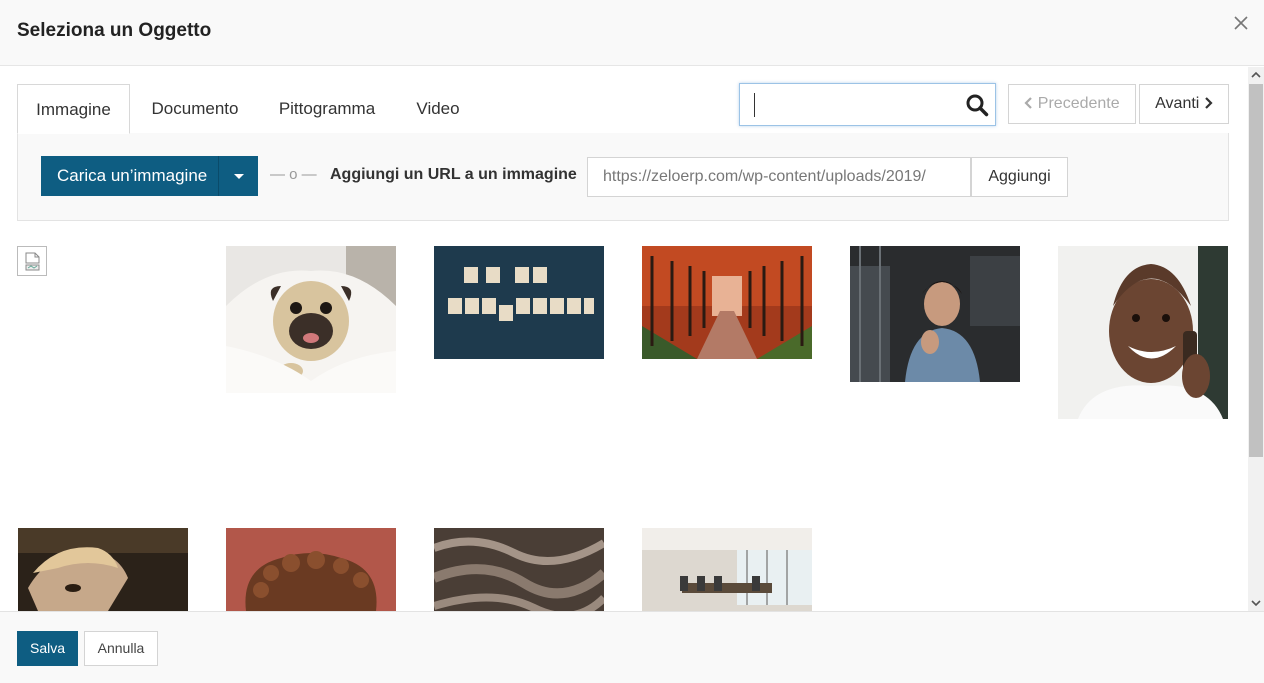 Image resolution: width=1264 pixels, height=683 pixels. Describe the element at coordinates (32, 261) in the screenshot. I see `broken-image-icon` at that location.